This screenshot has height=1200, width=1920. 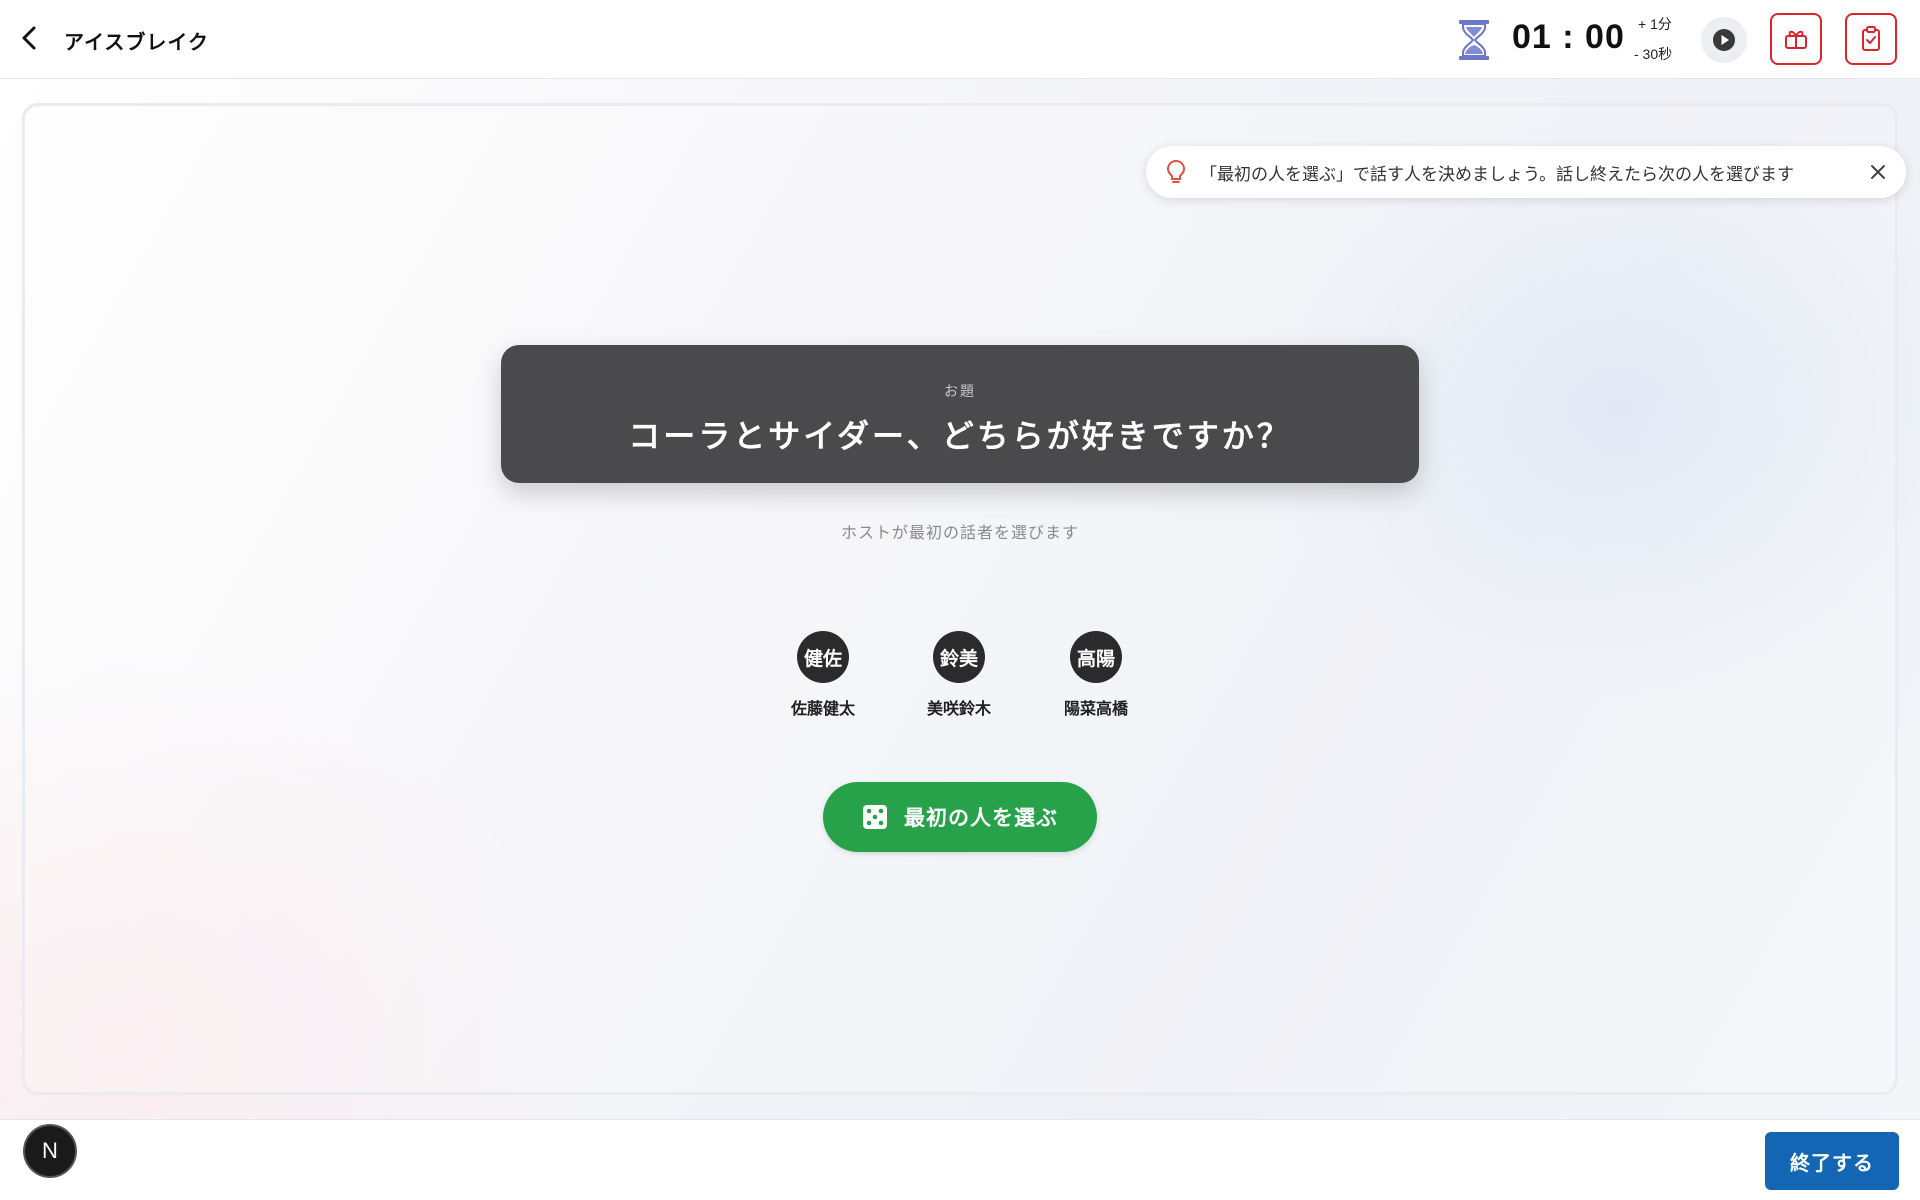 What do you see at coordinates (1096, 657) in the screenshot?
I see `avatar: 高陽` at bounding box center [1096, 657].